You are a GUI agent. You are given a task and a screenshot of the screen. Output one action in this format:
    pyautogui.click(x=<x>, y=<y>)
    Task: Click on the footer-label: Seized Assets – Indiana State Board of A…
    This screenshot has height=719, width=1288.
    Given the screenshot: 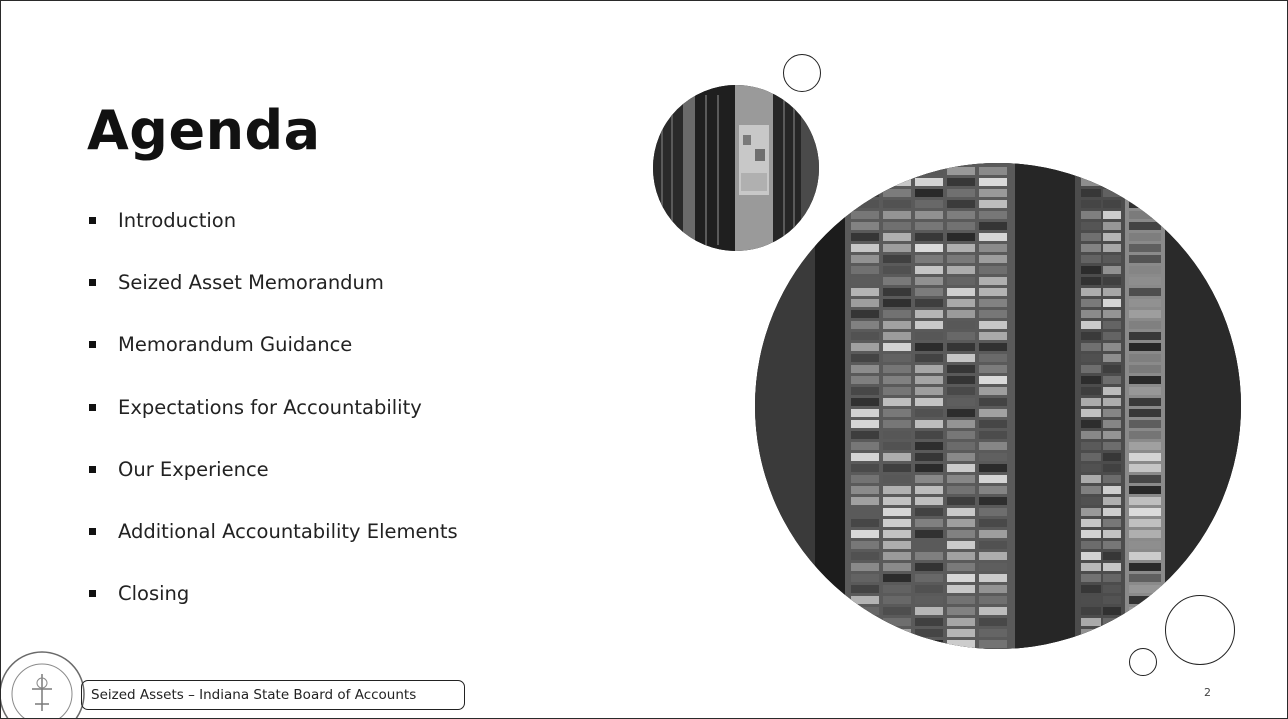 What is the action you would take?
    pyautogui.click(x=273, y=695)
    